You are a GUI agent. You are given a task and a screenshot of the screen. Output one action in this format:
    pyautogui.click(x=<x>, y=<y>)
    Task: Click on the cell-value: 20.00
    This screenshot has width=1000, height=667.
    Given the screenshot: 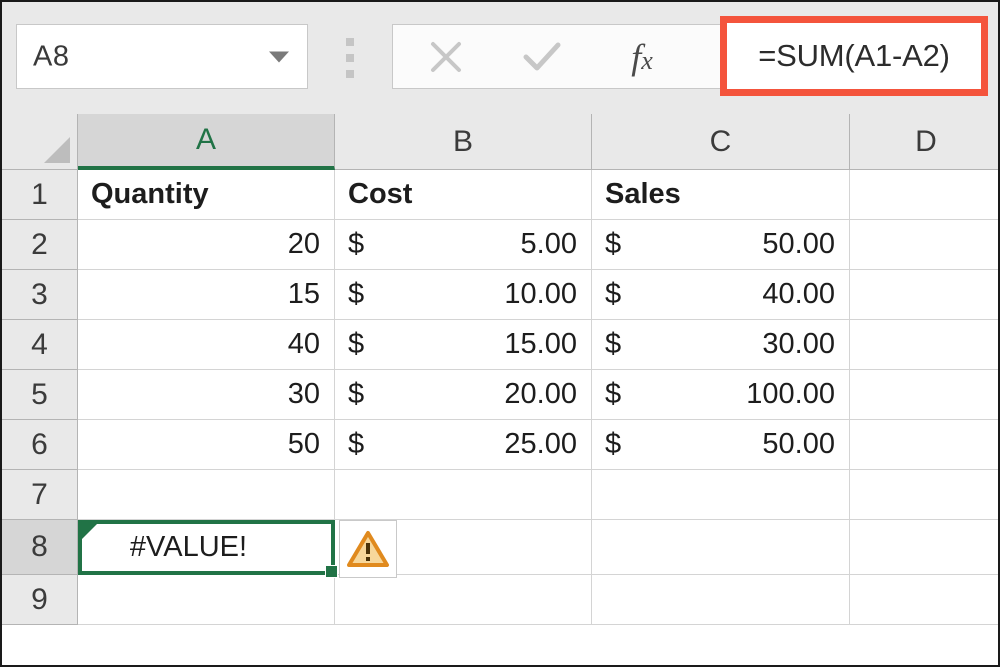 What is the action you would take?
    pyautogui.click(x=540, y=394)
    